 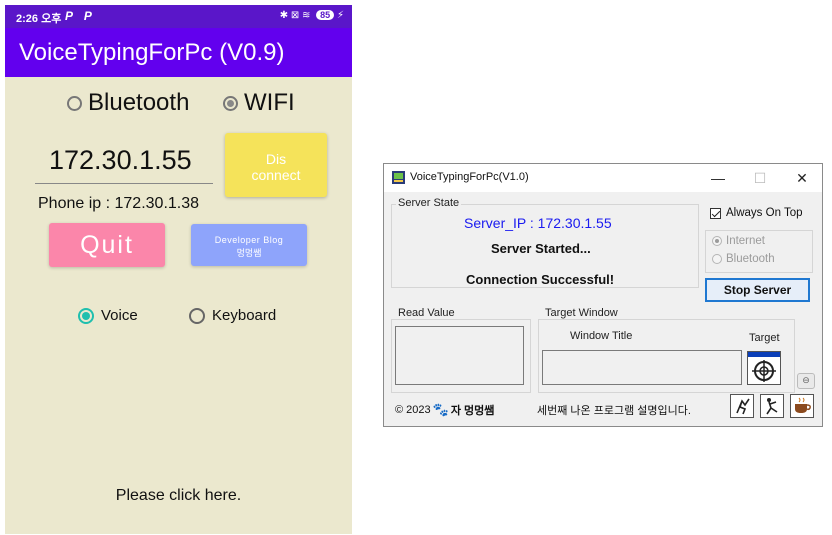 I want to click on crosshair-icon, so click(x=764, y=371).